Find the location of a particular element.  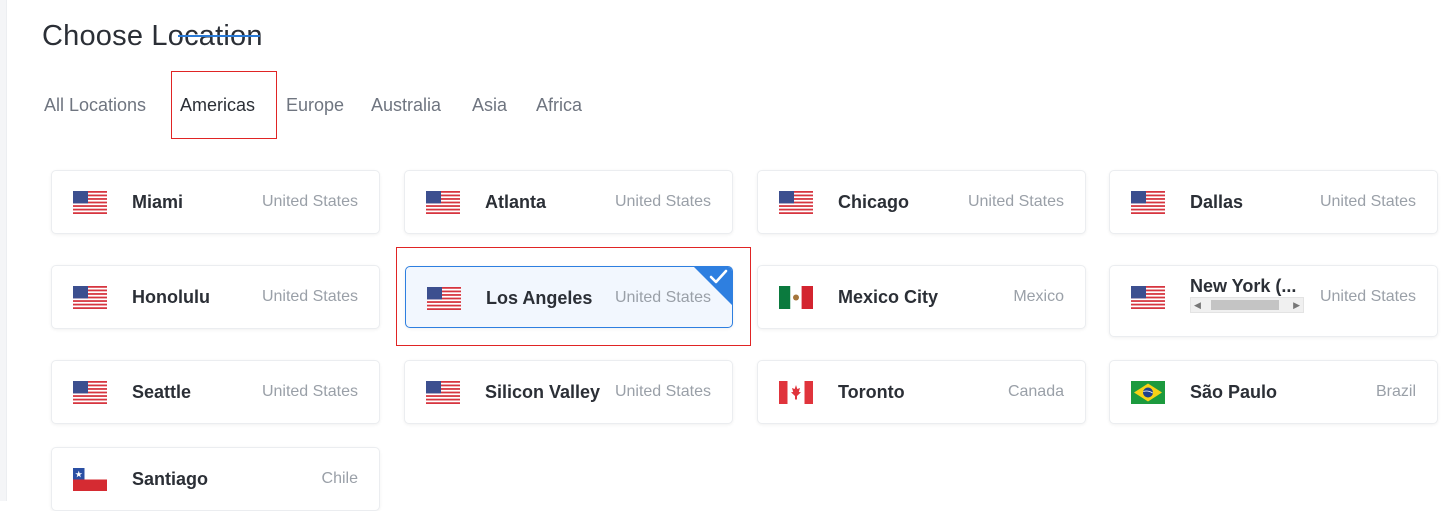

chile-flag-icon is located at coordinates (90, 479).